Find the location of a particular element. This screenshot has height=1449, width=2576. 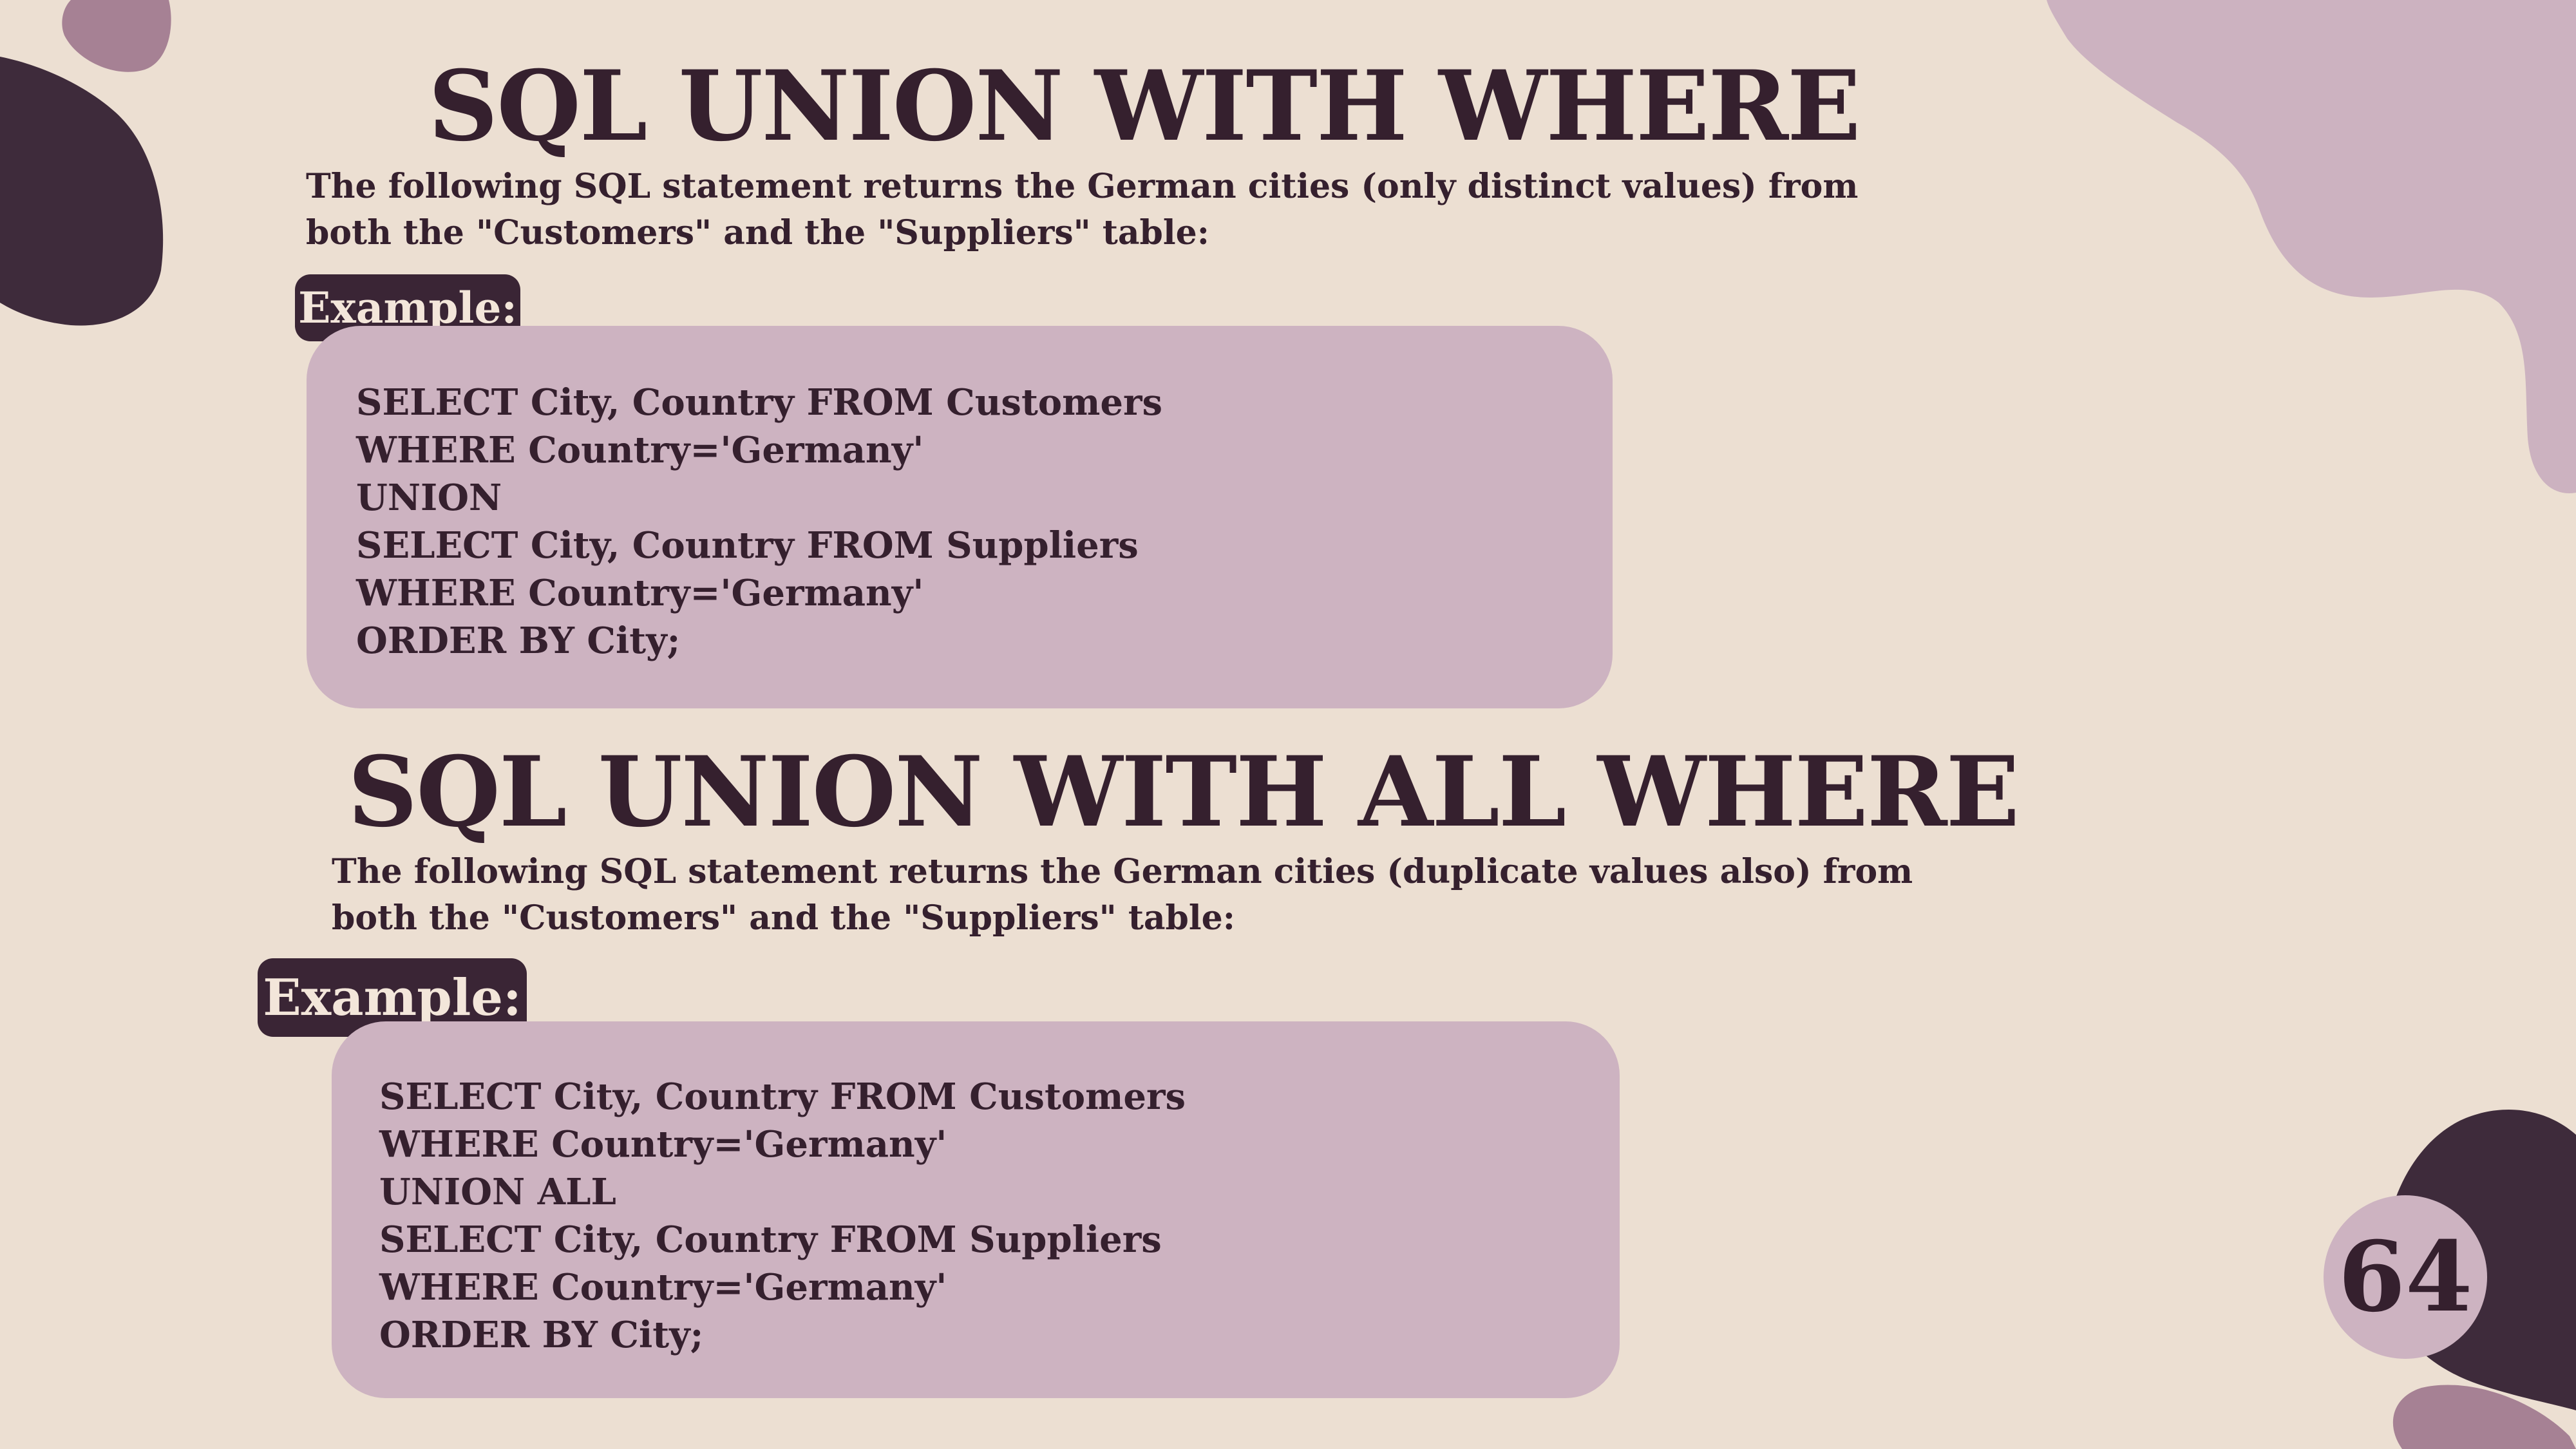

blob-top-left-dark is located at coordinates (82, 191).